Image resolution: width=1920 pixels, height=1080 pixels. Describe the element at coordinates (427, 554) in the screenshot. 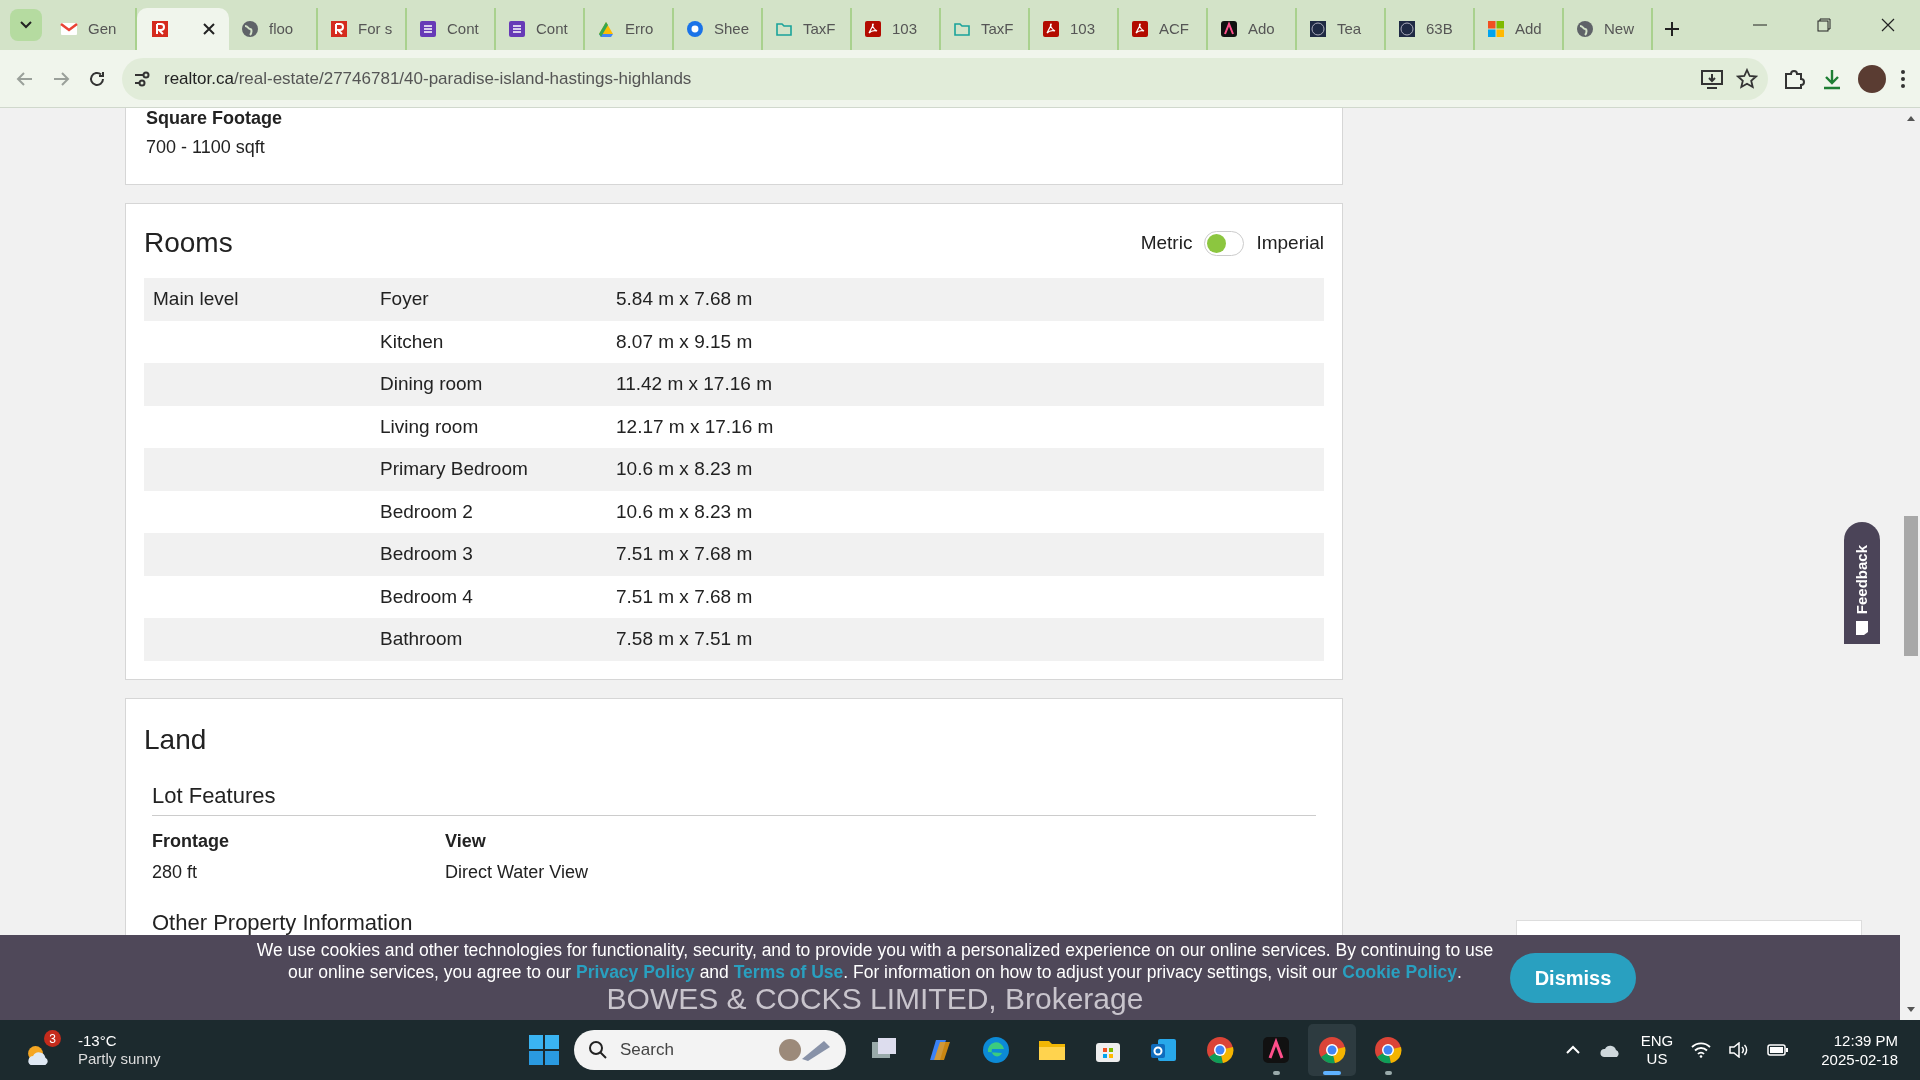

I see `table-cell-text: Bedroom 3` at that location.